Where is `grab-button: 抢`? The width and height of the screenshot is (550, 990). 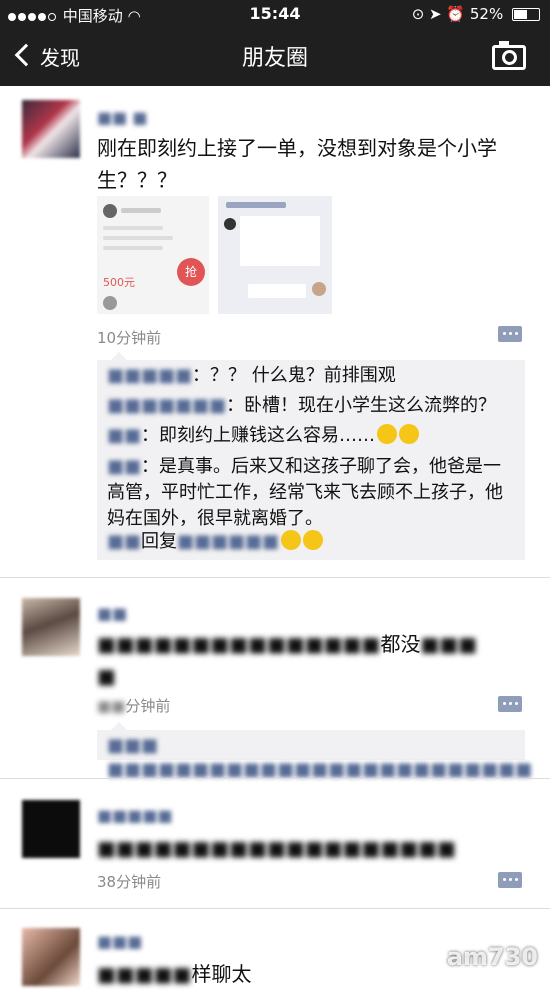
grab-button: 抢 is located at coordinates (191, 272).